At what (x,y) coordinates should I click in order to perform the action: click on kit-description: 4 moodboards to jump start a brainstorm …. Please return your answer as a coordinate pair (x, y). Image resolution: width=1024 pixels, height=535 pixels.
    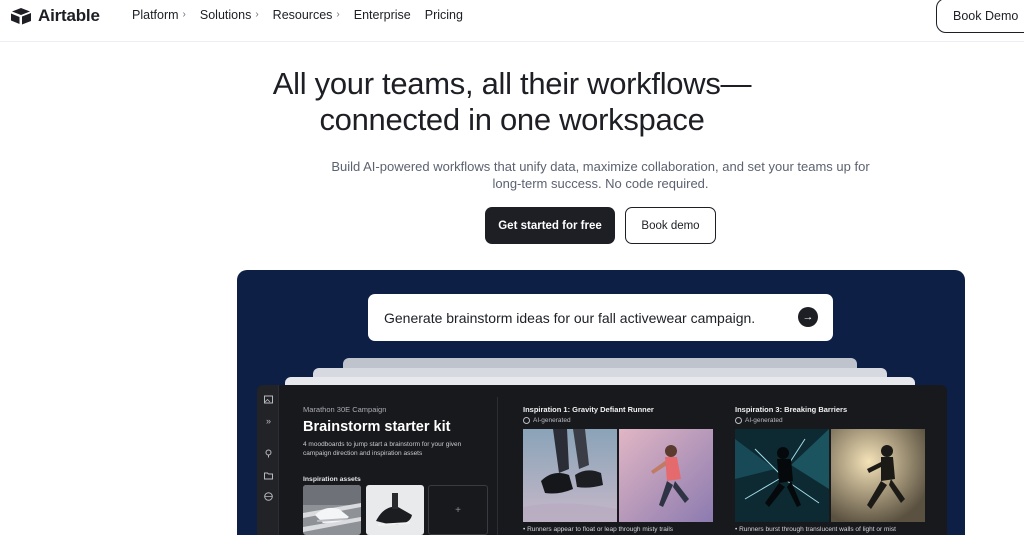
    Looking at the image, I should click on (382, 449).